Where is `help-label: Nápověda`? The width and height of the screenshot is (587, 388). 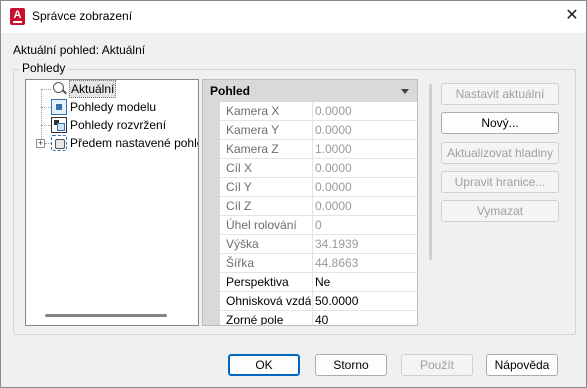
help-label: Nápověda is located at coordinates (522, 365).